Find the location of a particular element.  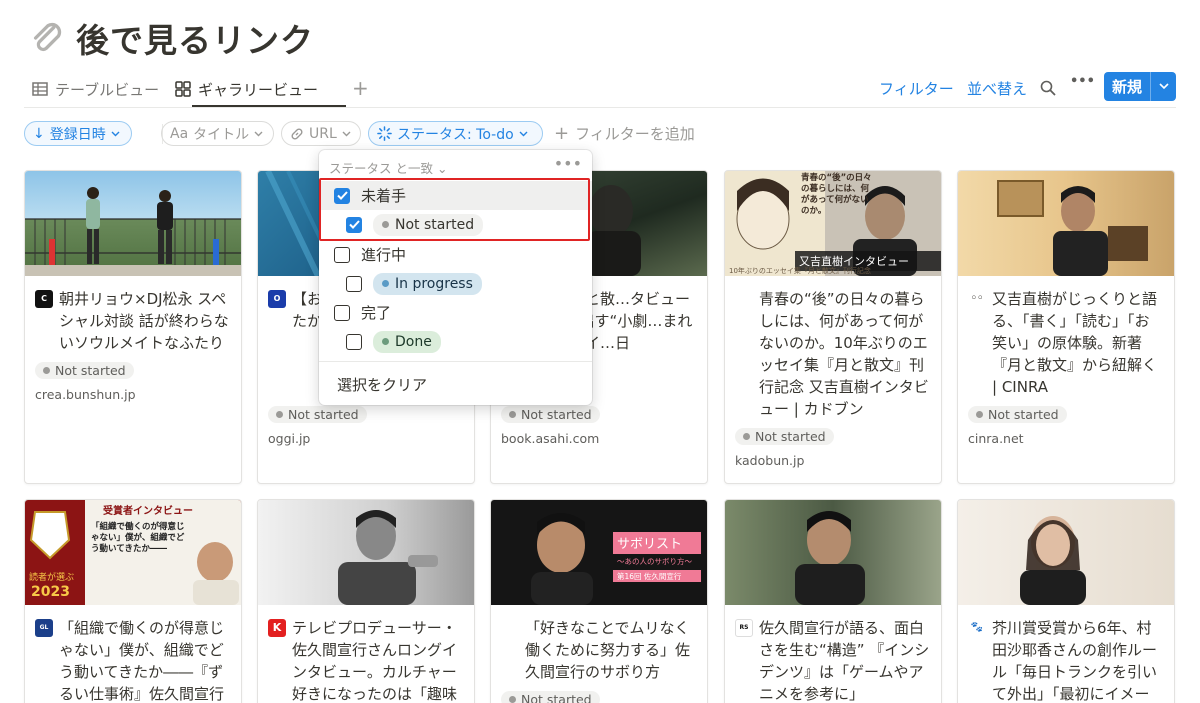

link-icon is located at coordinates (297, 133).